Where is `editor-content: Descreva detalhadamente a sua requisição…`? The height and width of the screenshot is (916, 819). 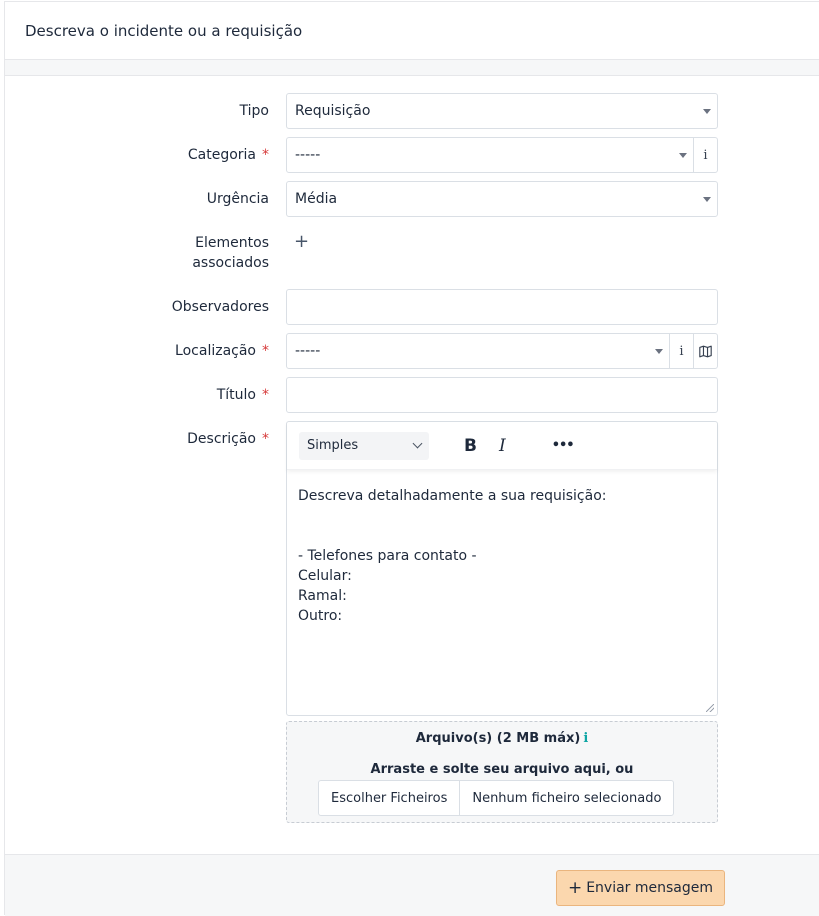
editor-content: Descreva detalhadamente a sua requisição… is located at coordinates (502, 556).